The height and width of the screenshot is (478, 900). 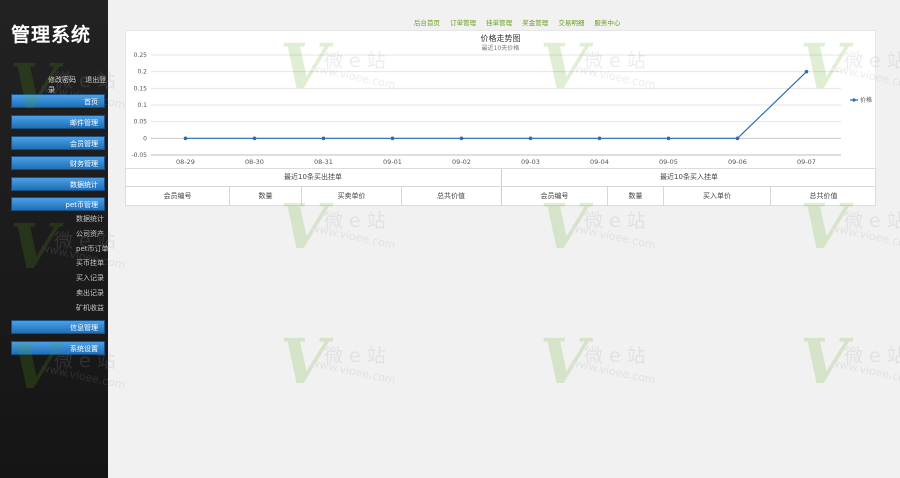 What do you see at coordinates (461, 162) in the screenshot?
I see `x-tick-label: 09-02` at bounding box center [461, 162].